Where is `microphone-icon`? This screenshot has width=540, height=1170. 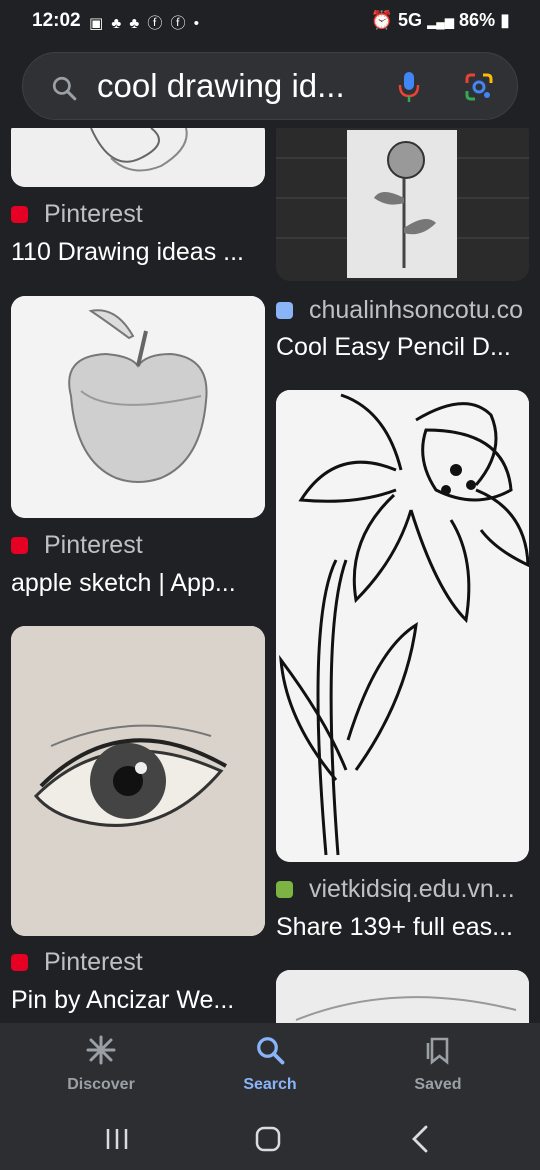
microphone-icon is located at coordinates (409, 87).